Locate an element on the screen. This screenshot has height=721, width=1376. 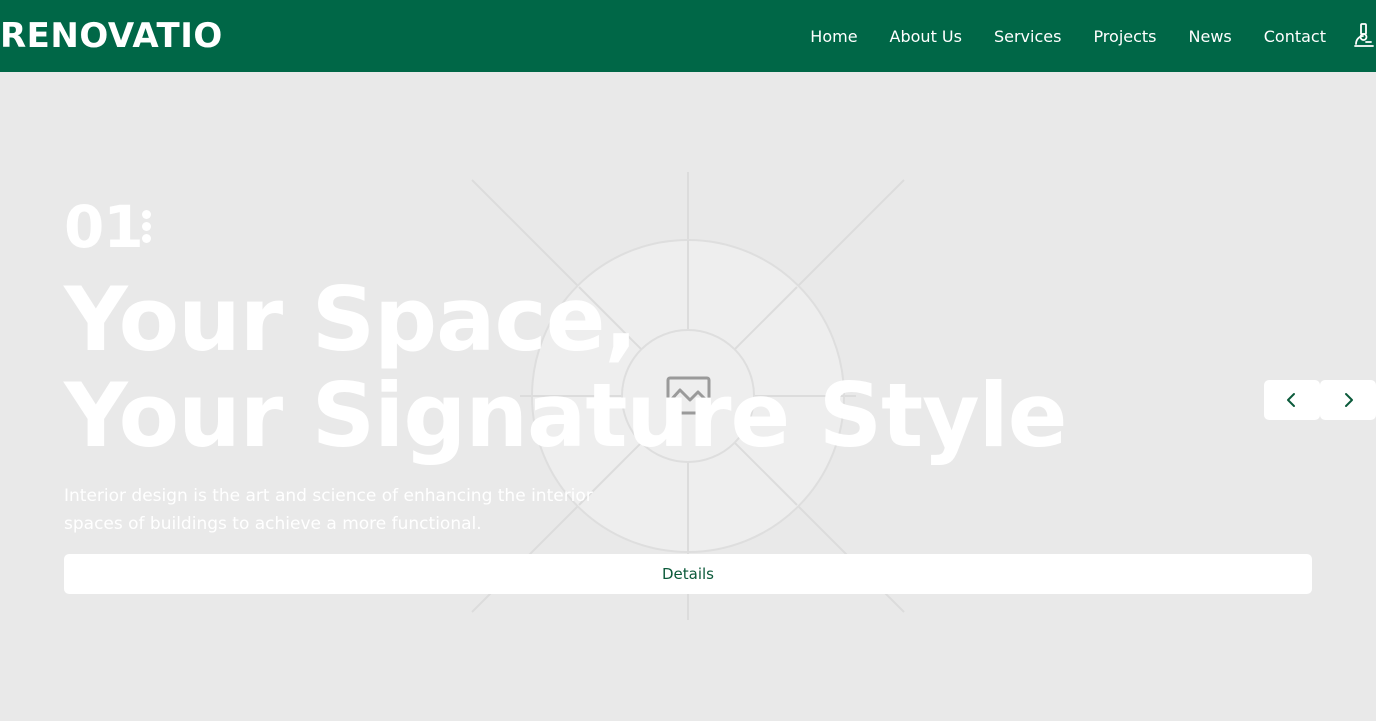
nav-projects: Projects is located at coordinates (1124, 36).